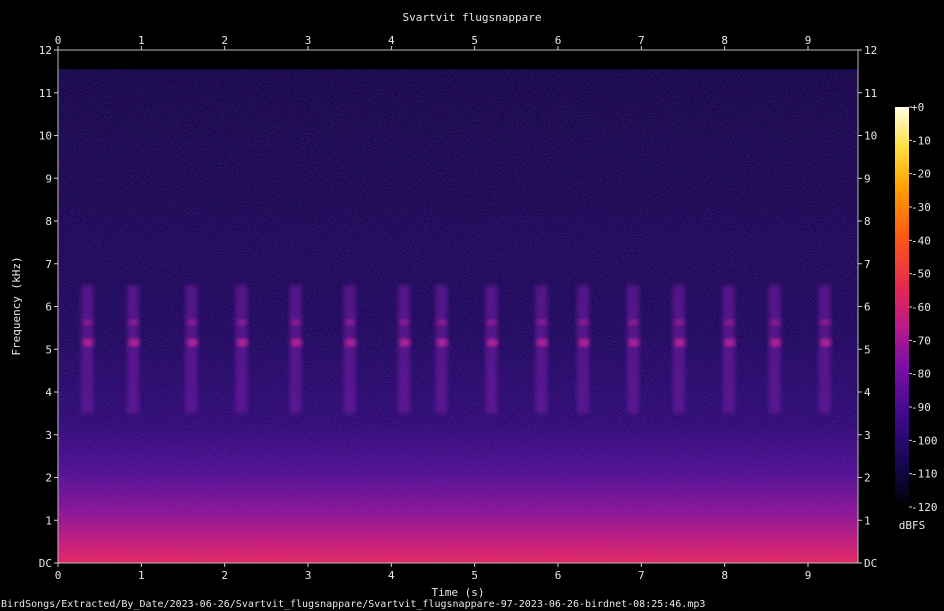 The height and width of the screenshot is (611, 944). I want to click on y-axis-right: DC123456789101112, so click(867, 307).